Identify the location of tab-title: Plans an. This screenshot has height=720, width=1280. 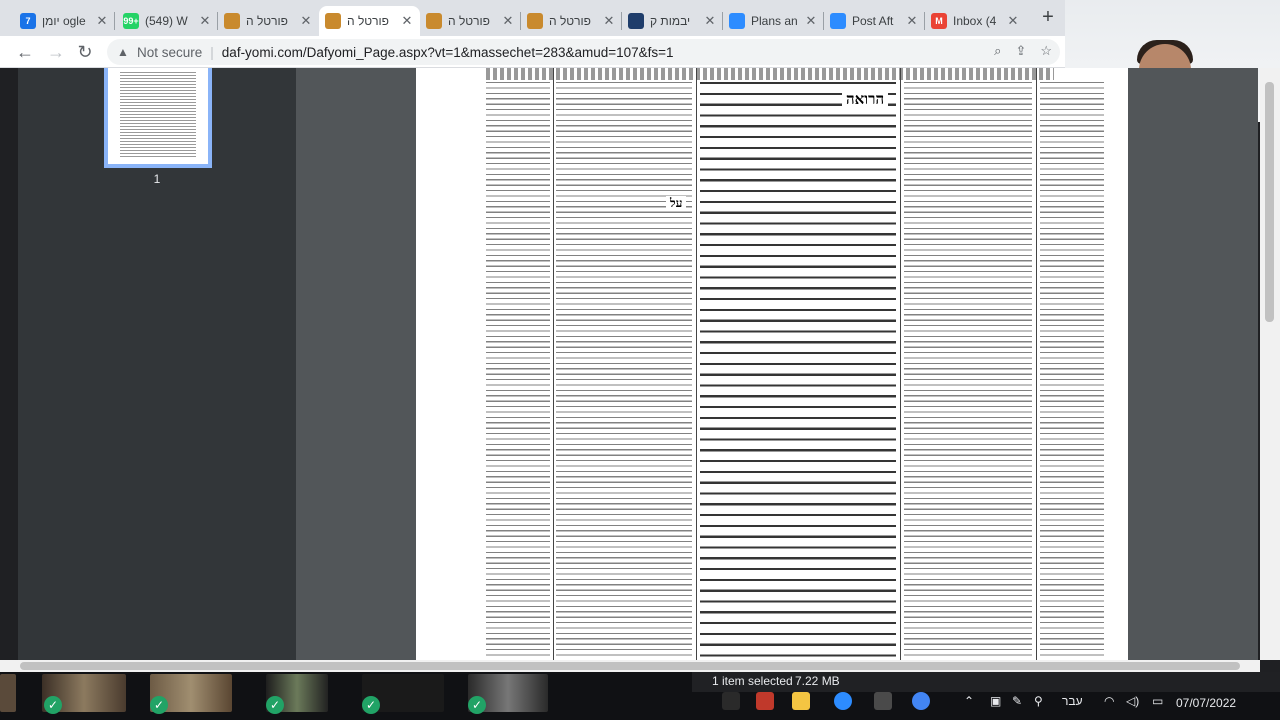
(774, 21).